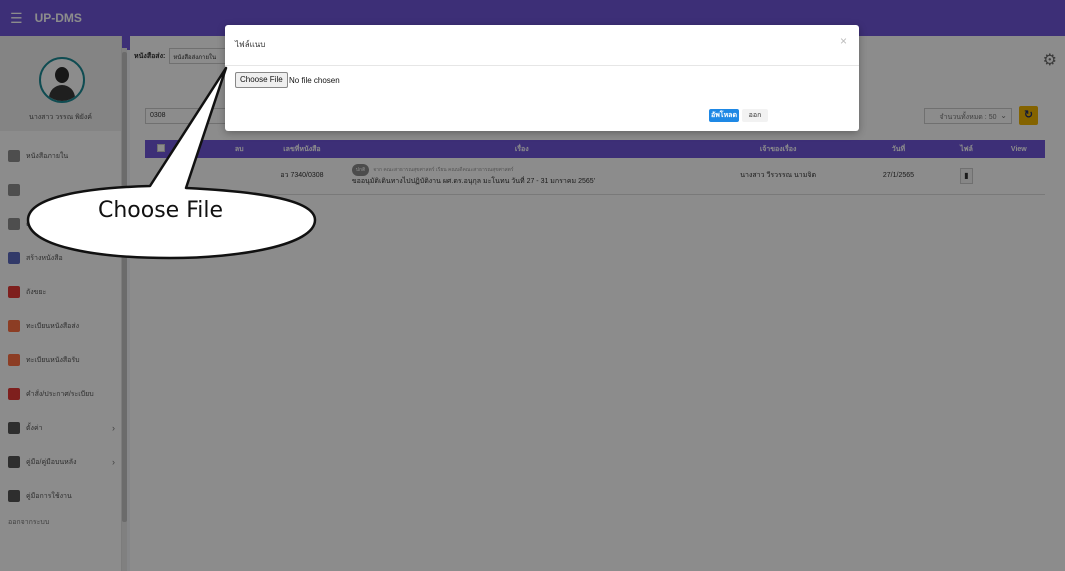 The height and width of the screenshot is (571, 1065). What do you see at coordinates (314, 80) in the screenshot?
I see `file-status-text: No file chosen` at bounding box center [314, 80].